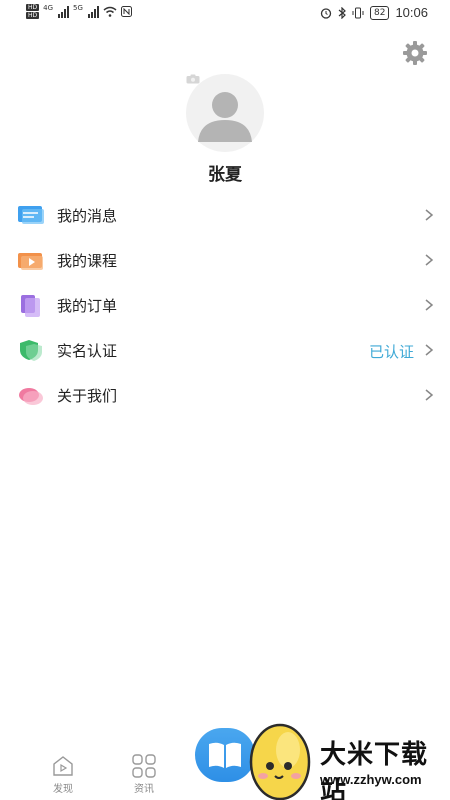  What do you see at coordinates (374, 770) in the screenshot?
I see `watermark-title: 大米下载站` at bounding box center [374, 770].